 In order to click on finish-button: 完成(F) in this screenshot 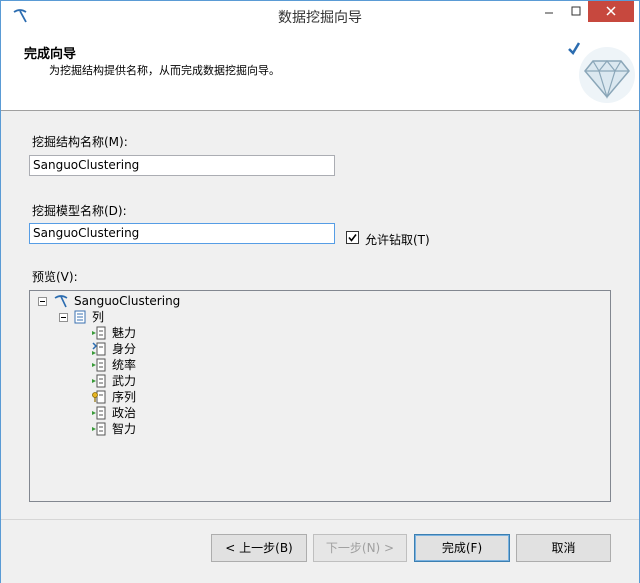, I will do `click(462, 548)`.